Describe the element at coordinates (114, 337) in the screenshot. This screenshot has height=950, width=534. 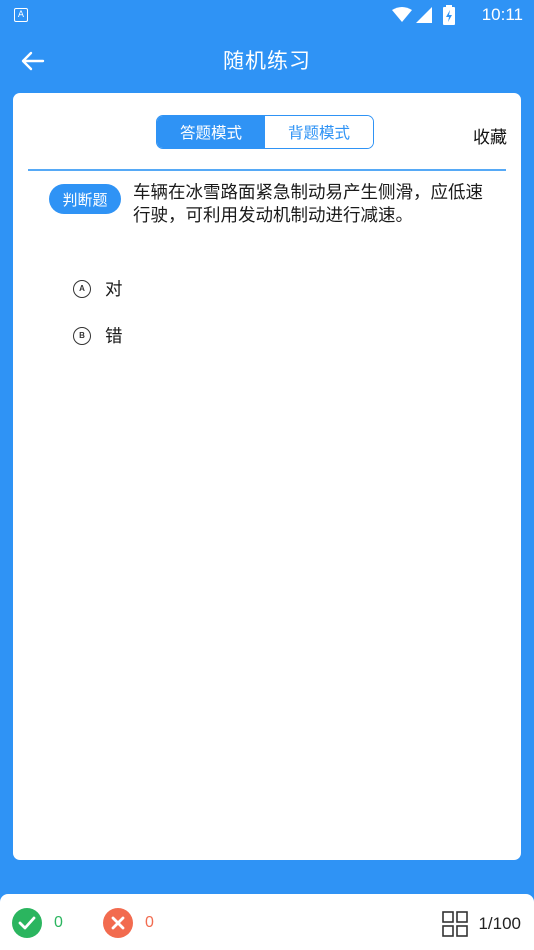
I see `option-label: 错` at that location.